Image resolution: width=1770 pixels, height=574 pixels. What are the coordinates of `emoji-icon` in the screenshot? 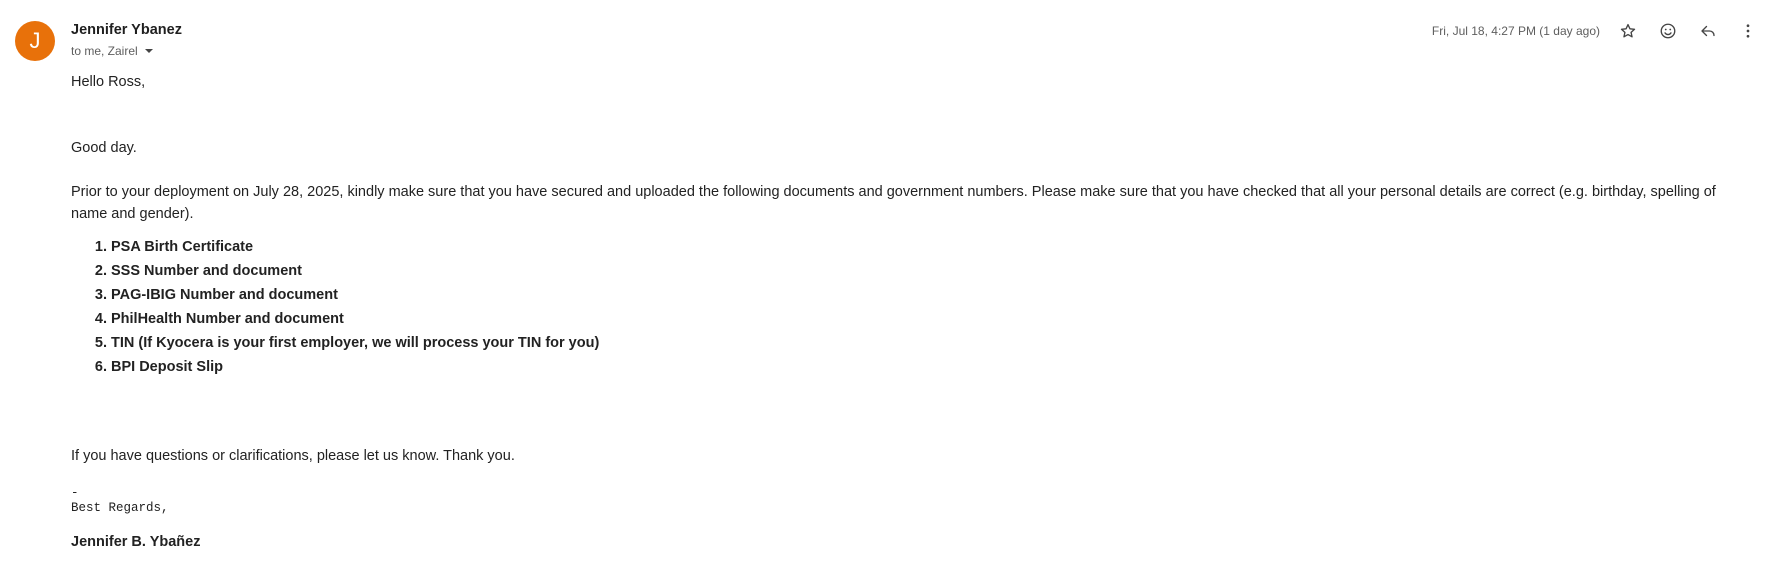 It's located at (1668, 31).